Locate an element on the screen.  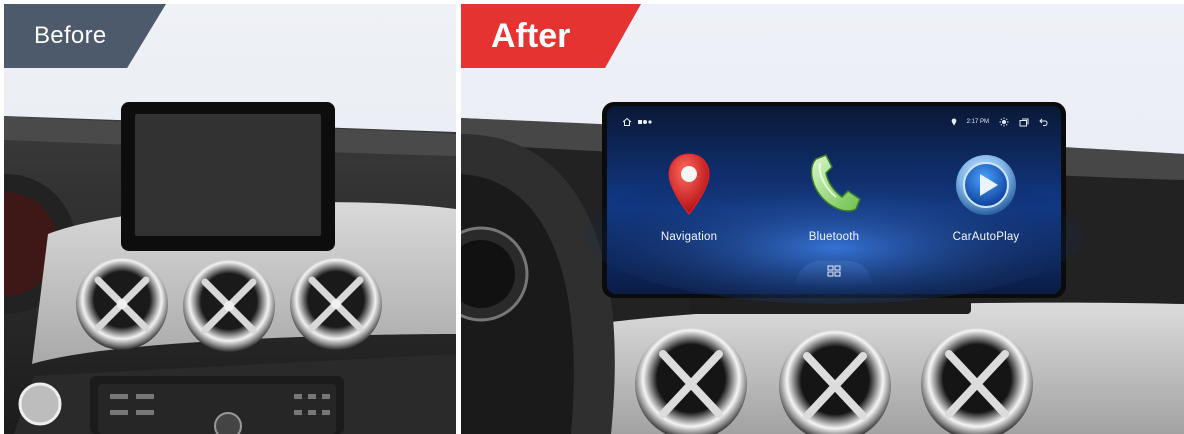
status-bar-right: 2:17 PM is located at coordinates (999, 122).